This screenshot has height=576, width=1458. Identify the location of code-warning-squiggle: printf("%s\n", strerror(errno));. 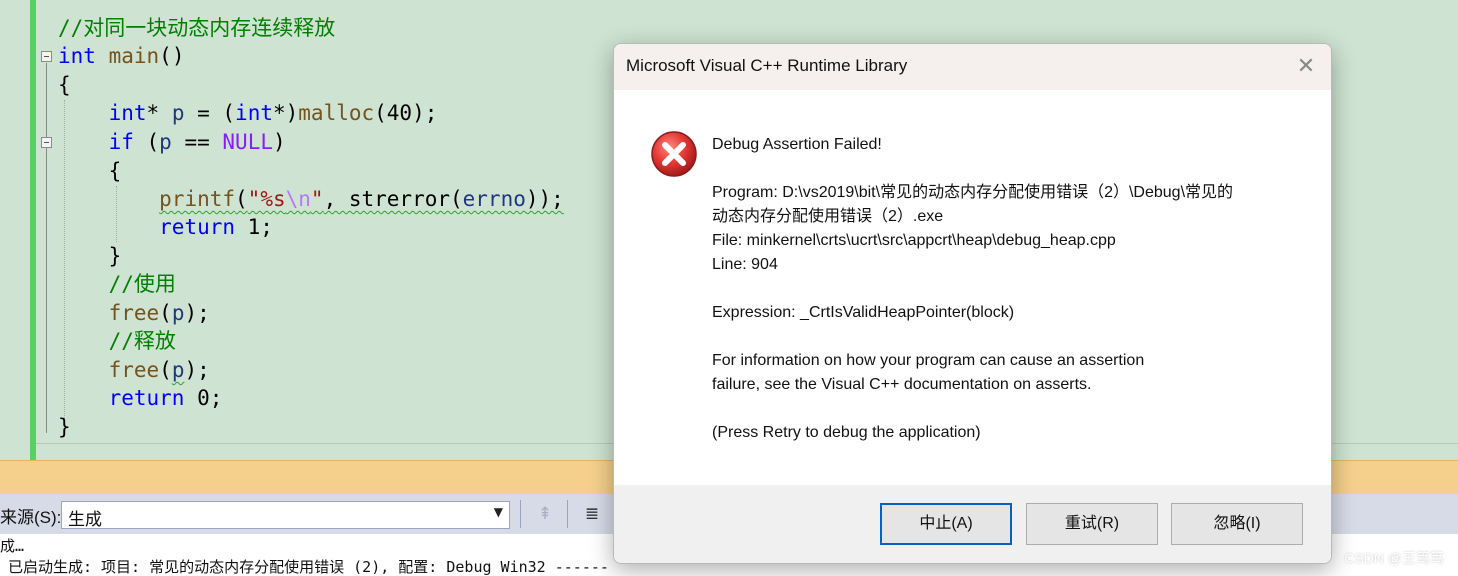
(361, 199).